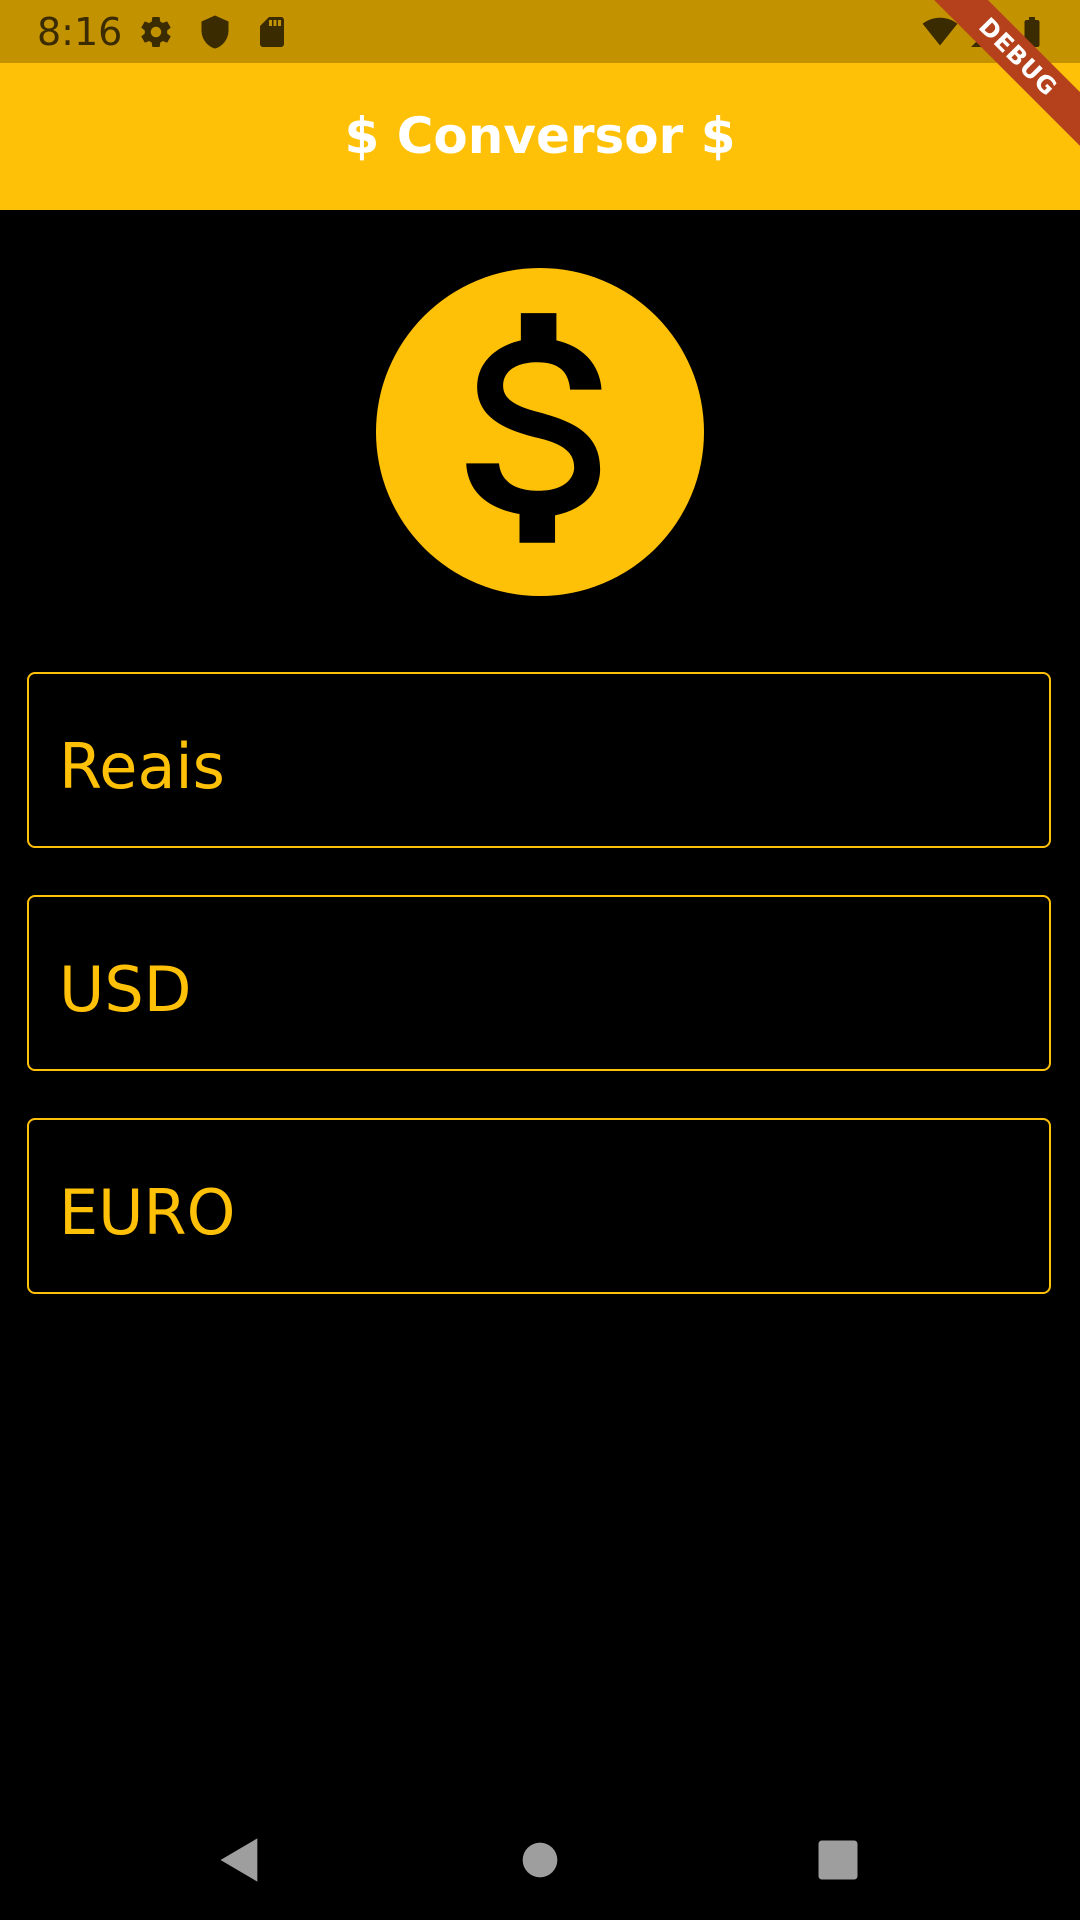  I want to click on recents-icon, so click(838, 1860).